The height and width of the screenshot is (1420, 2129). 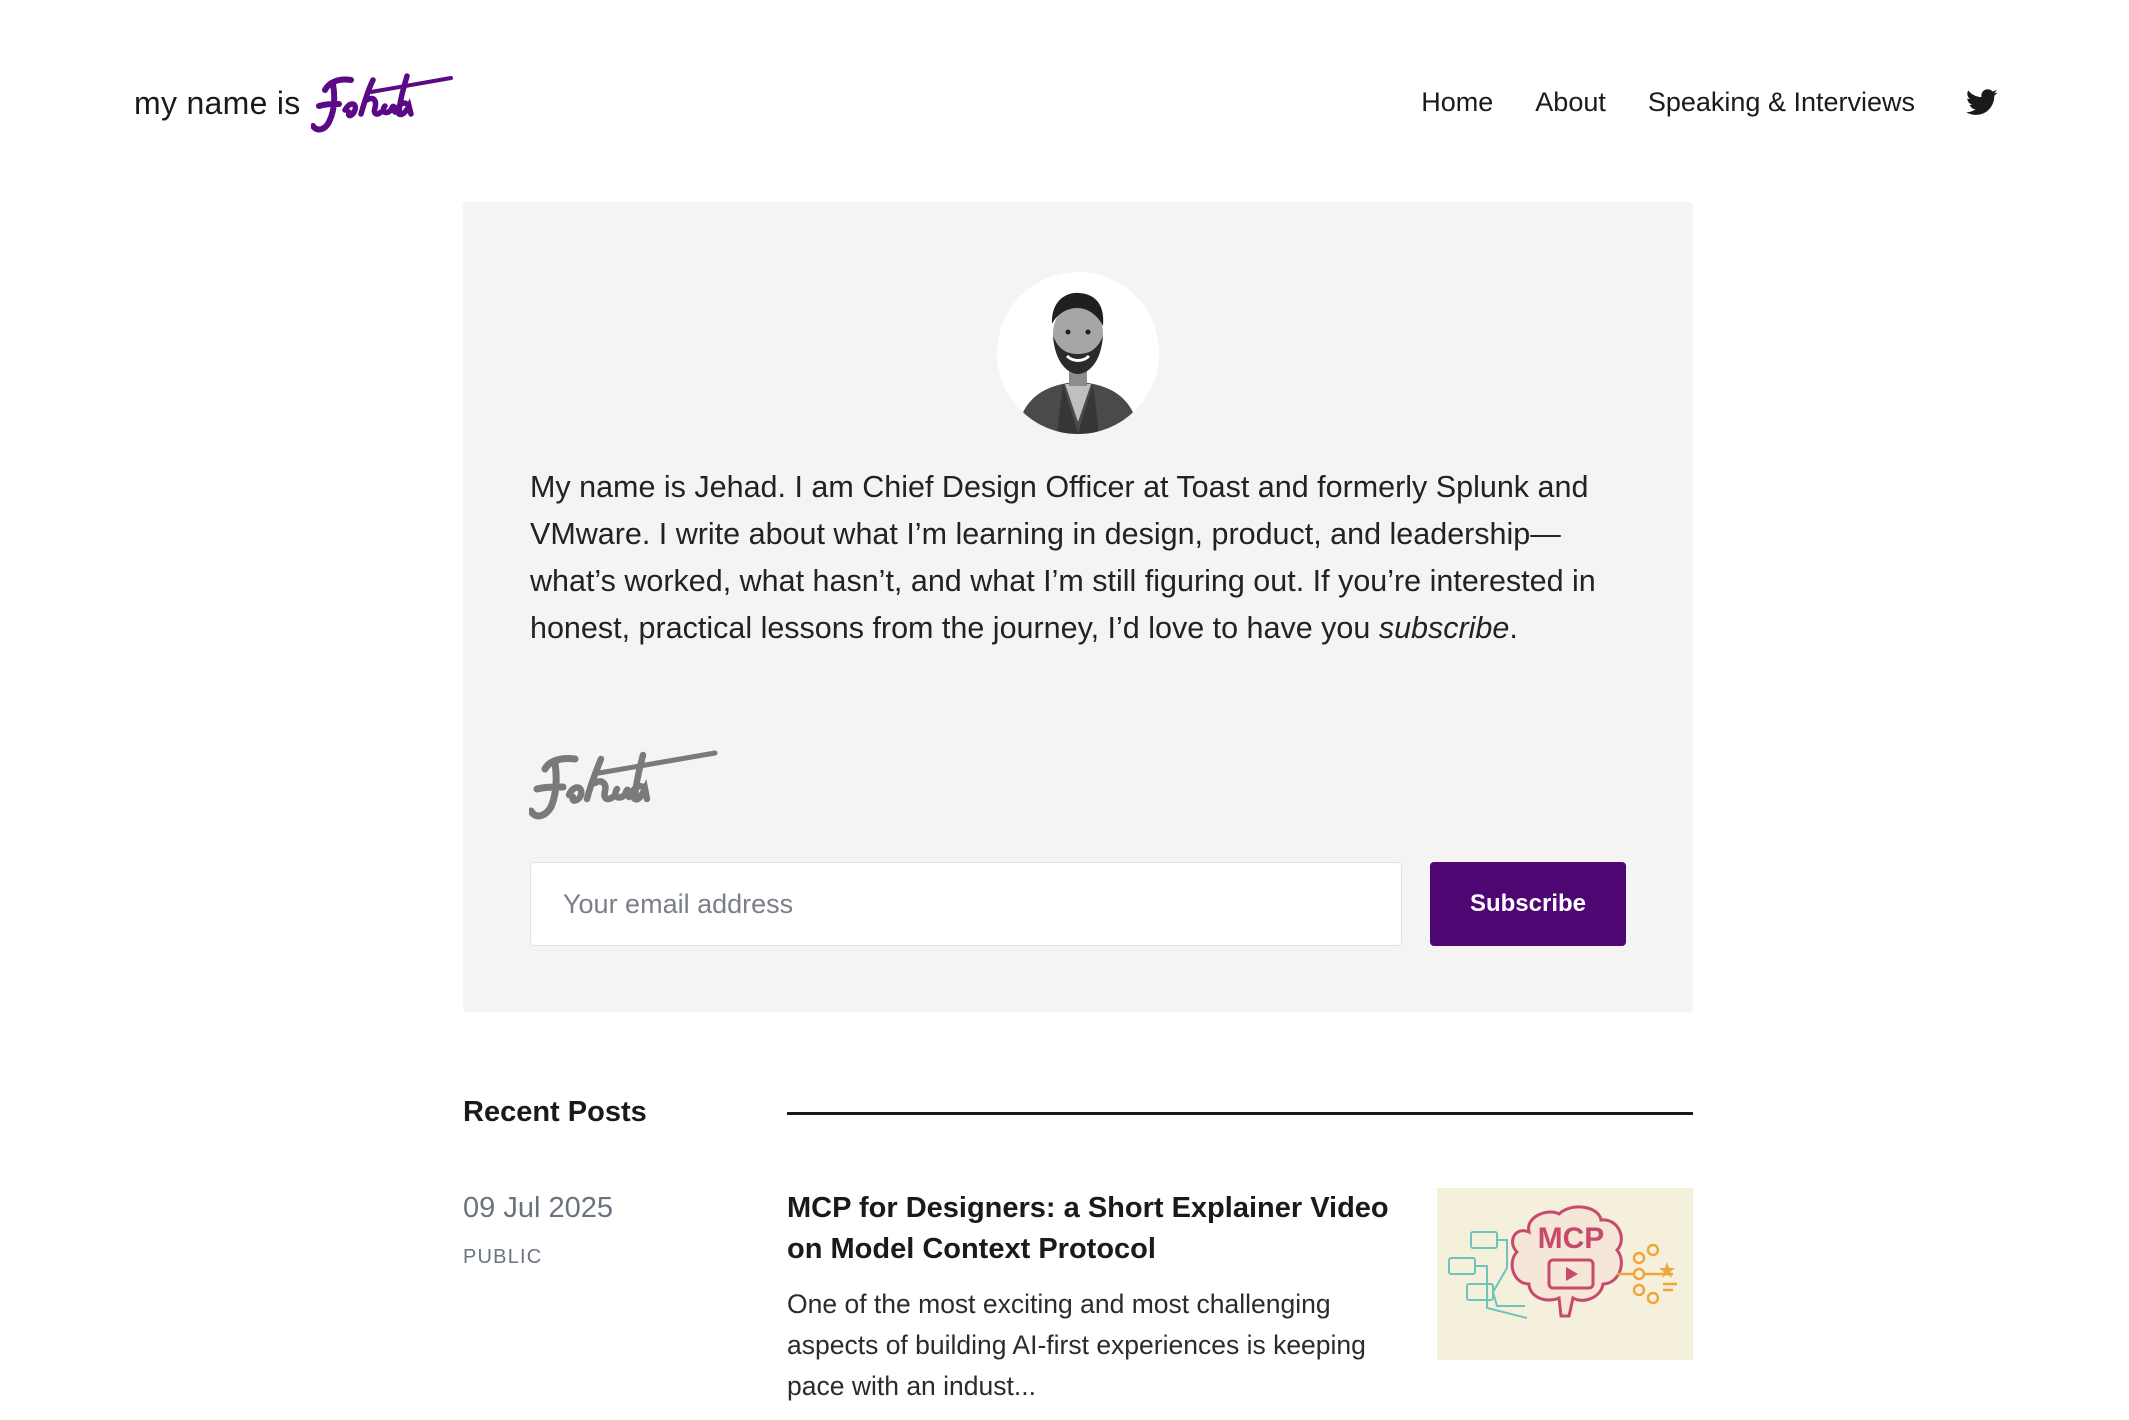 What do you see at coordinates (1078, 353) in the screenshot?
I see `avatar` at bounding box center [1078, 353].